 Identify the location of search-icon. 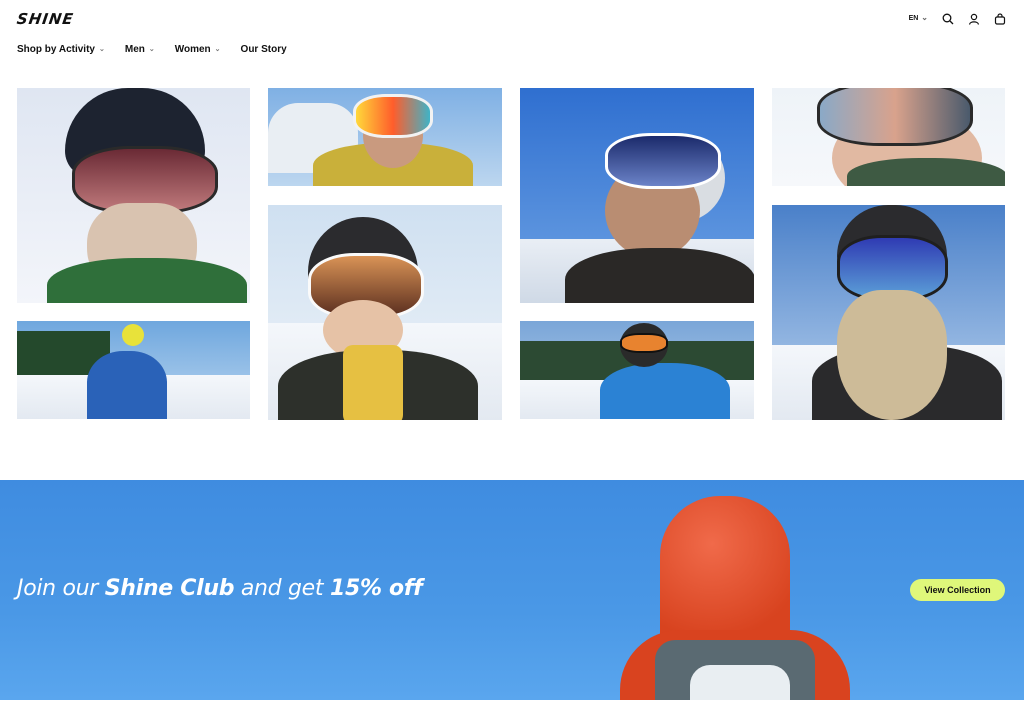
(948, 18).